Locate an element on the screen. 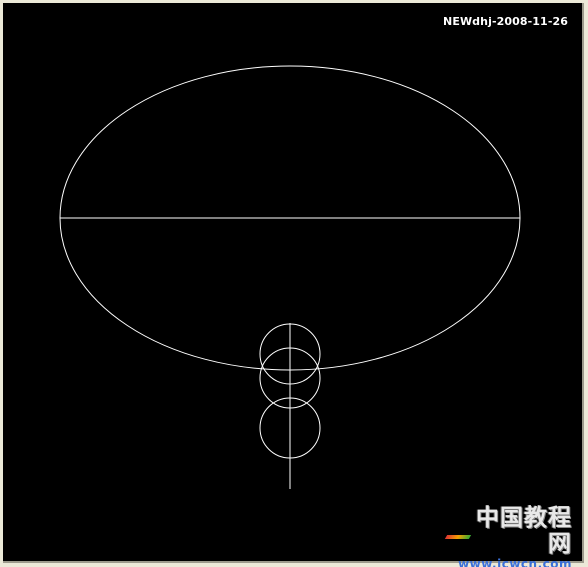 The height and width of the screenshot is (567, 588). site-watermark: 中国教程网 www.jcwcn.com is located at coordinates (508, 536).